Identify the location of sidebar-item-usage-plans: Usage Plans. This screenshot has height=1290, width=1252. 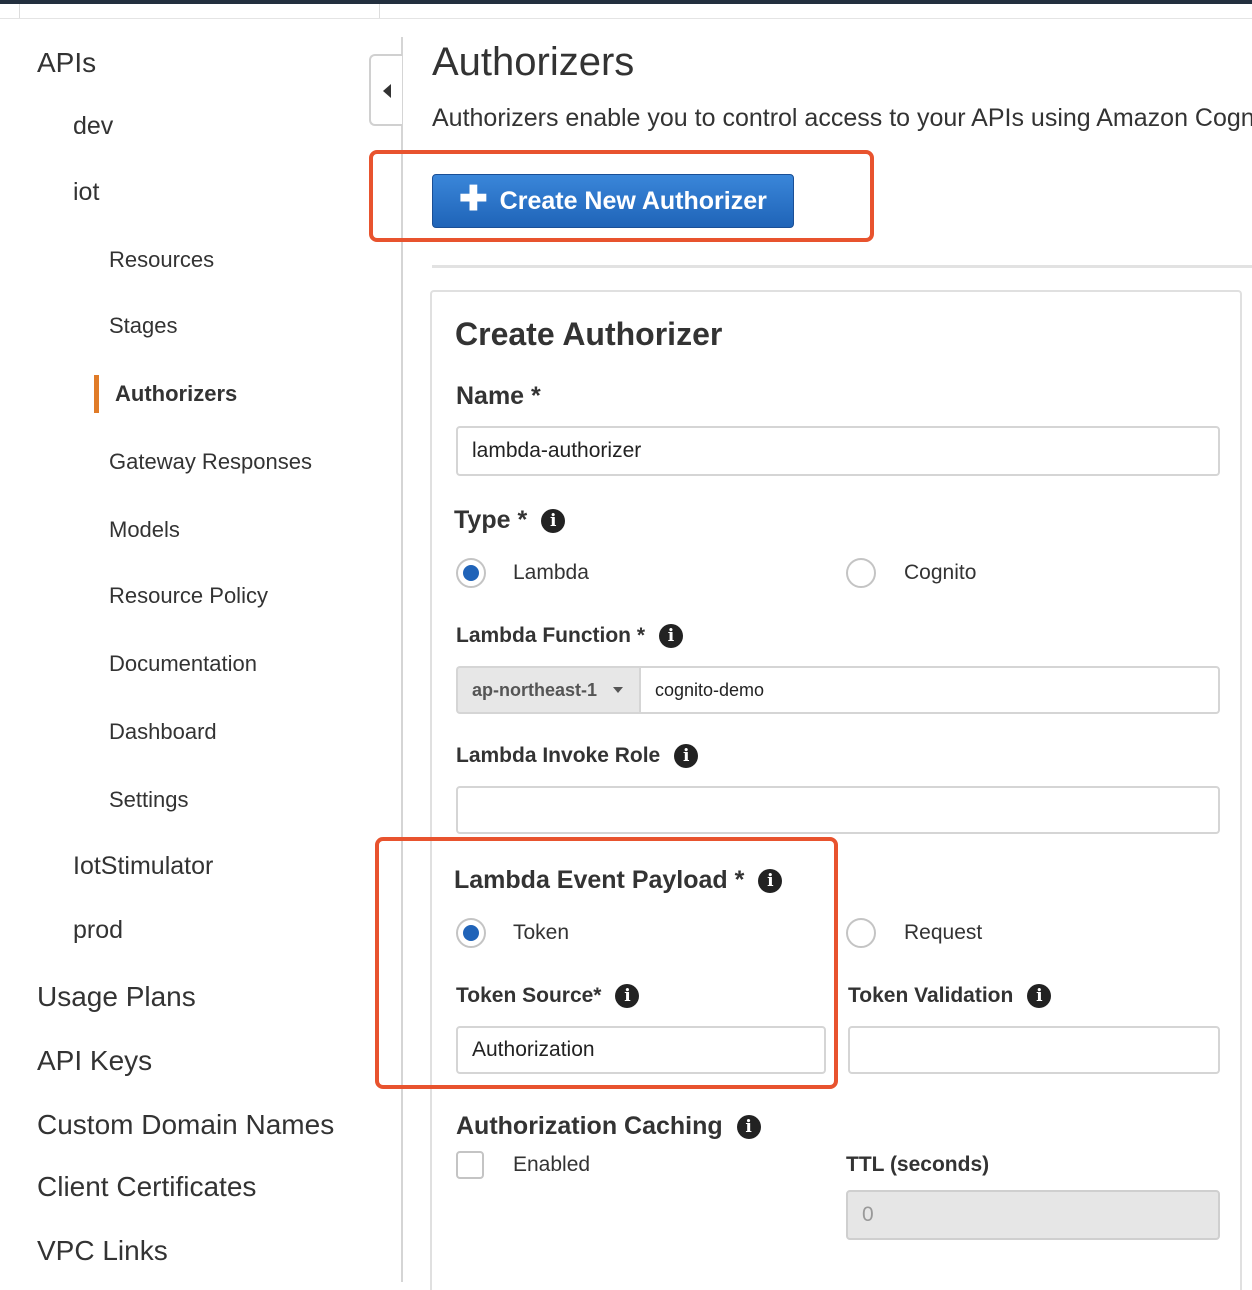
(116, 997).